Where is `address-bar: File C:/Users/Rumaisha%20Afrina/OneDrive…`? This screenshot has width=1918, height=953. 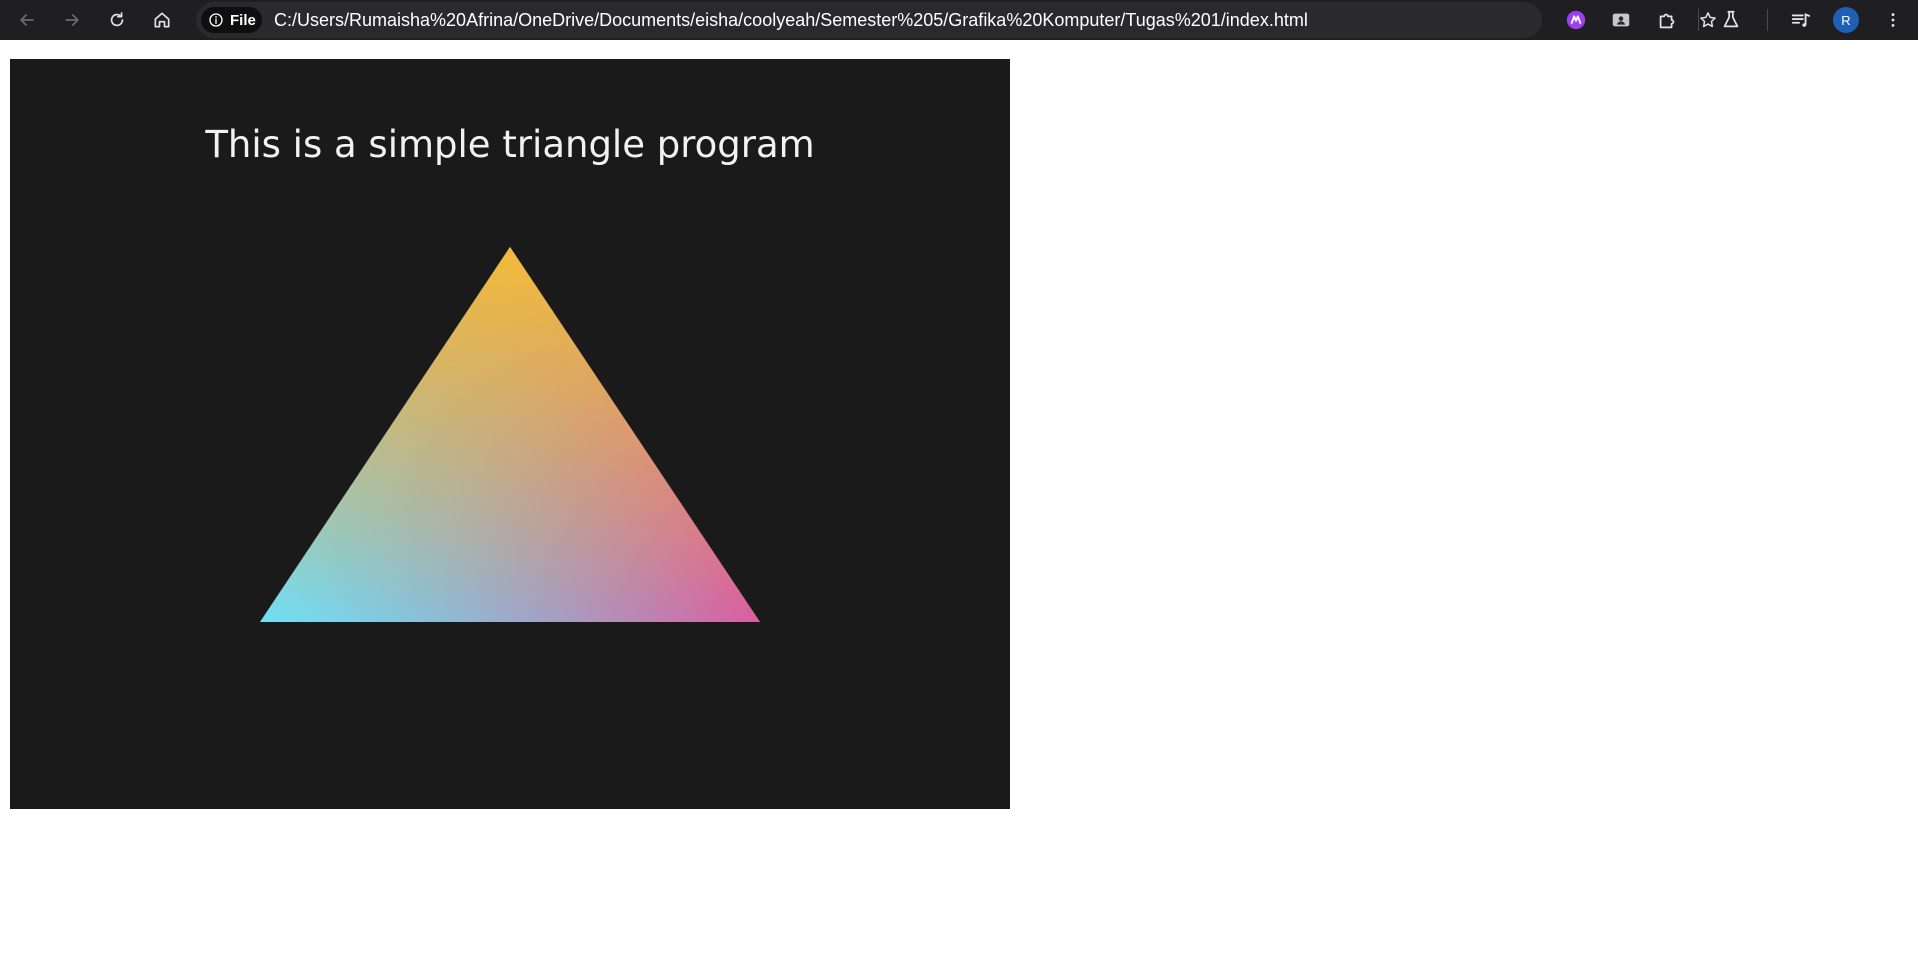 address-bar: File C:/Users/Rumaisha%20Afrina/OneDrive… is located at coordinates (956, 20).